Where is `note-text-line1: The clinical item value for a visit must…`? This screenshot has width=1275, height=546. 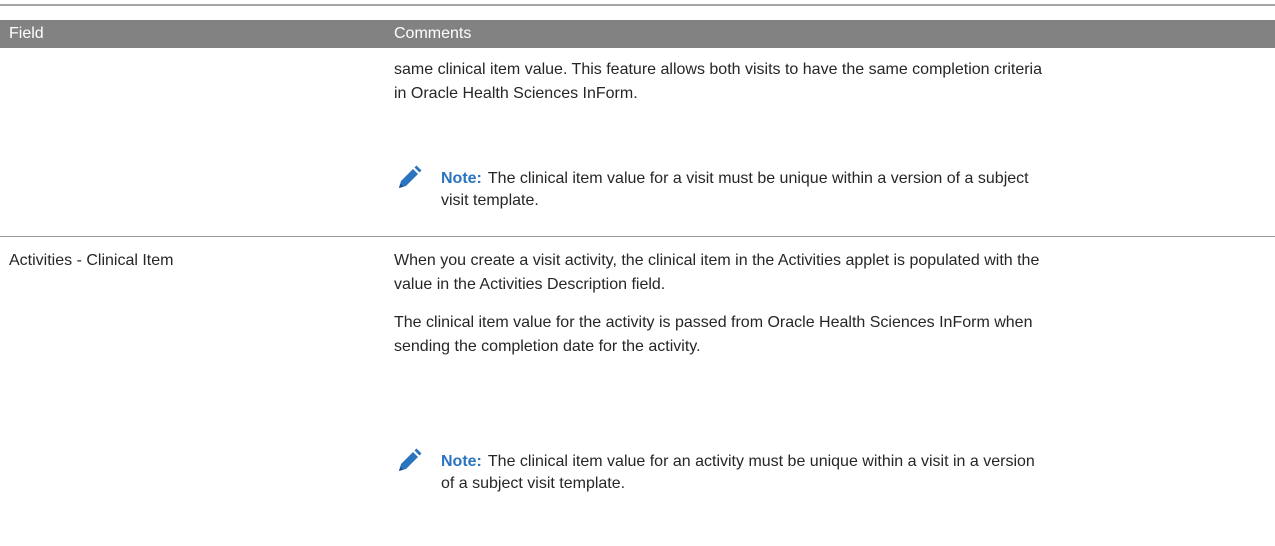 note-text-line1: The clinical item value for a visit must… is located at coordinates (758, 178).